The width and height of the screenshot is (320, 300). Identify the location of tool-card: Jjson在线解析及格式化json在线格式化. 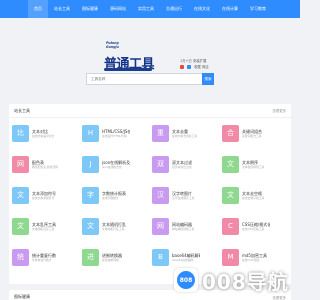
(106, 164).